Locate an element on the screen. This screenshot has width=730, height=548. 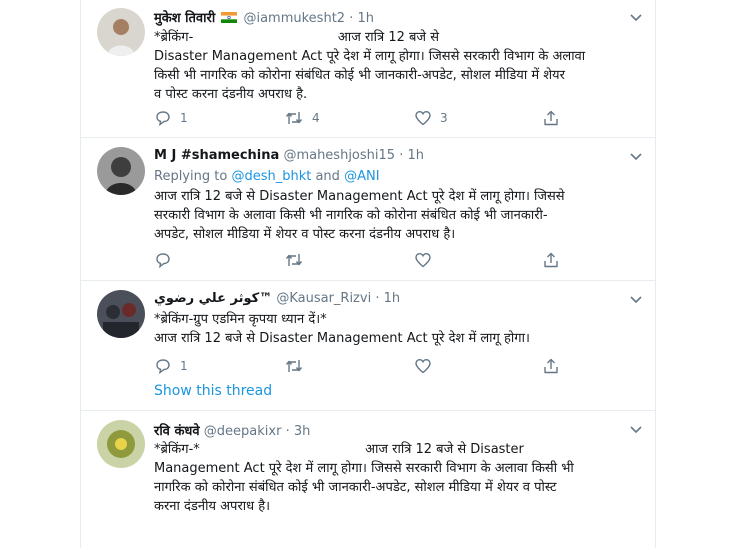
tweet-text-line: करना दंडनीय अपराध है। is located at coordinates (212, 506).